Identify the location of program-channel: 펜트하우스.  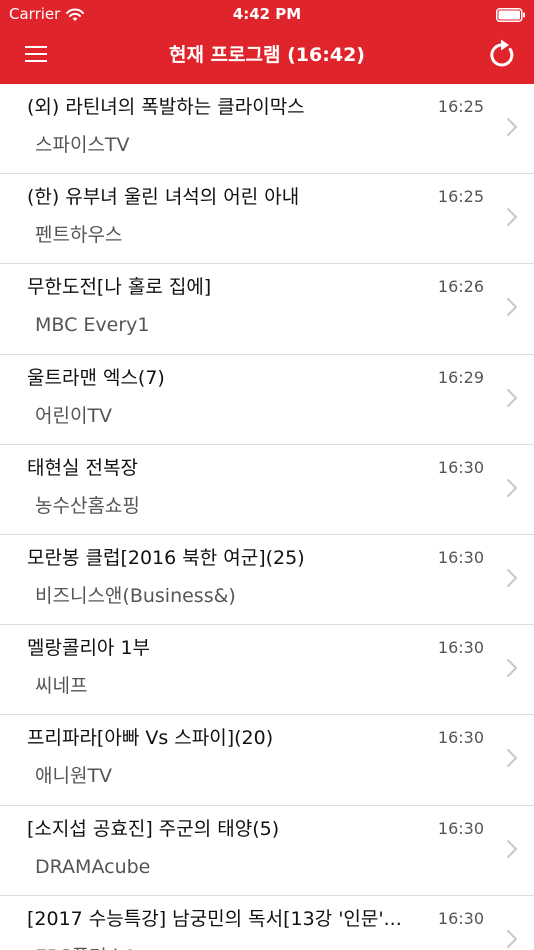
(79, 235).